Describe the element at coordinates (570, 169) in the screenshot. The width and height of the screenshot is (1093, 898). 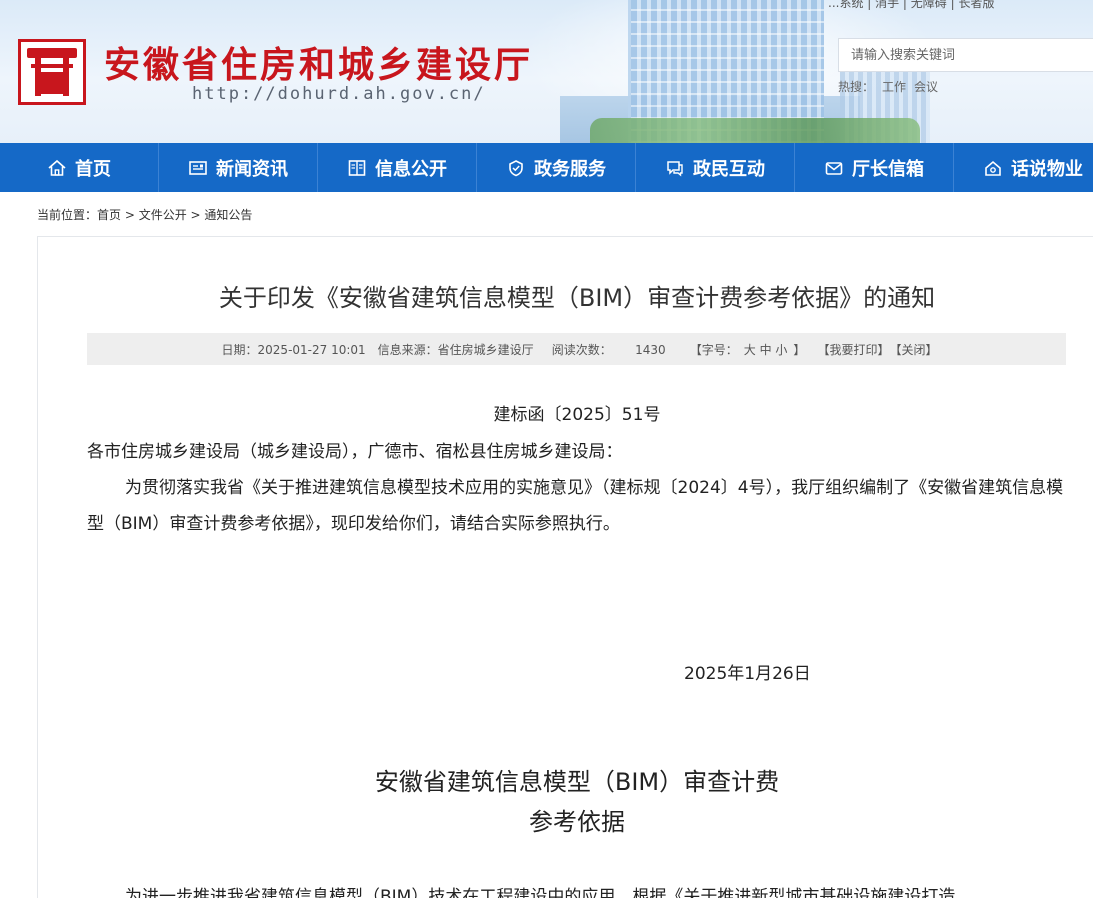
I see `nav-item-label: 政务服务` at that location.